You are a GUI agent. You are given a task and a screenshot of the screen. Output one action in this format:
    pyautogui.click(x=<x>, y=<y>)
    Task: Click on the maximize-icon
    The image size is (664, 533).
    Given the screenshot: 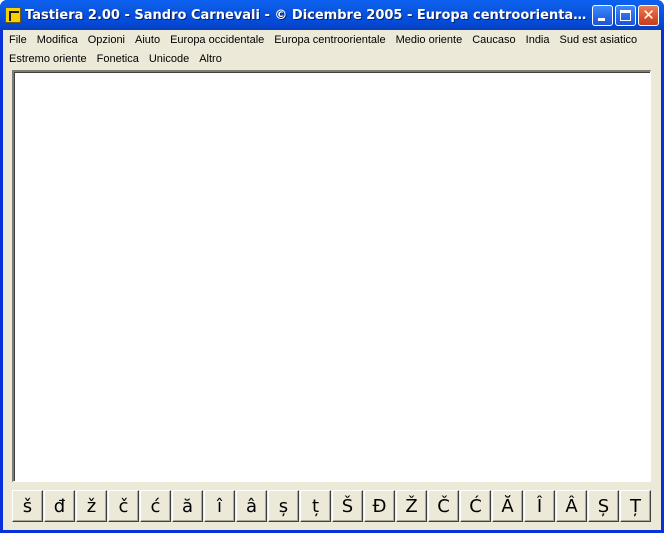 What is the action you would take?
    pyautogui.click(x=625, y=15)
    